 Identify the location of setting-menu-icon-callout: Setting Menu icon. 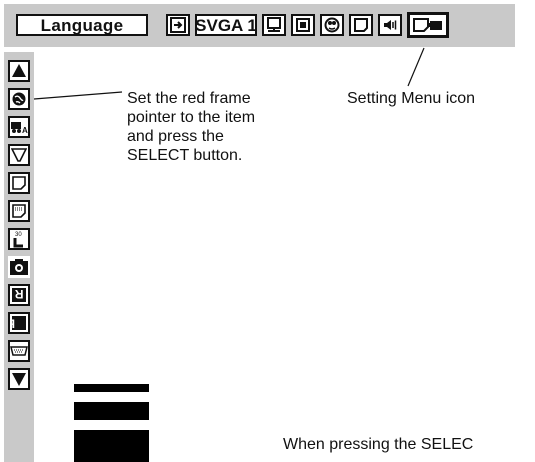
(411, 98).